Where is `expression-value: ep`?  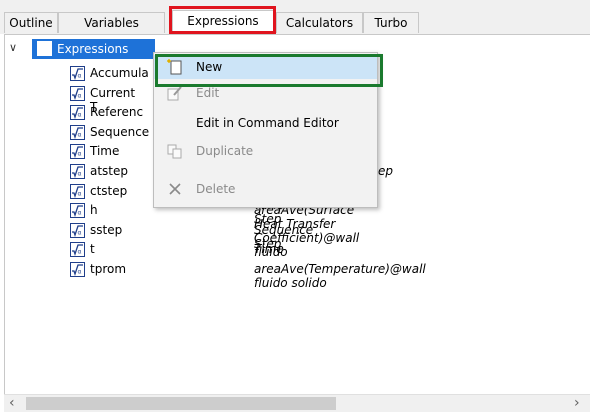
expression-value: ep is located at coordinates (385, 171).